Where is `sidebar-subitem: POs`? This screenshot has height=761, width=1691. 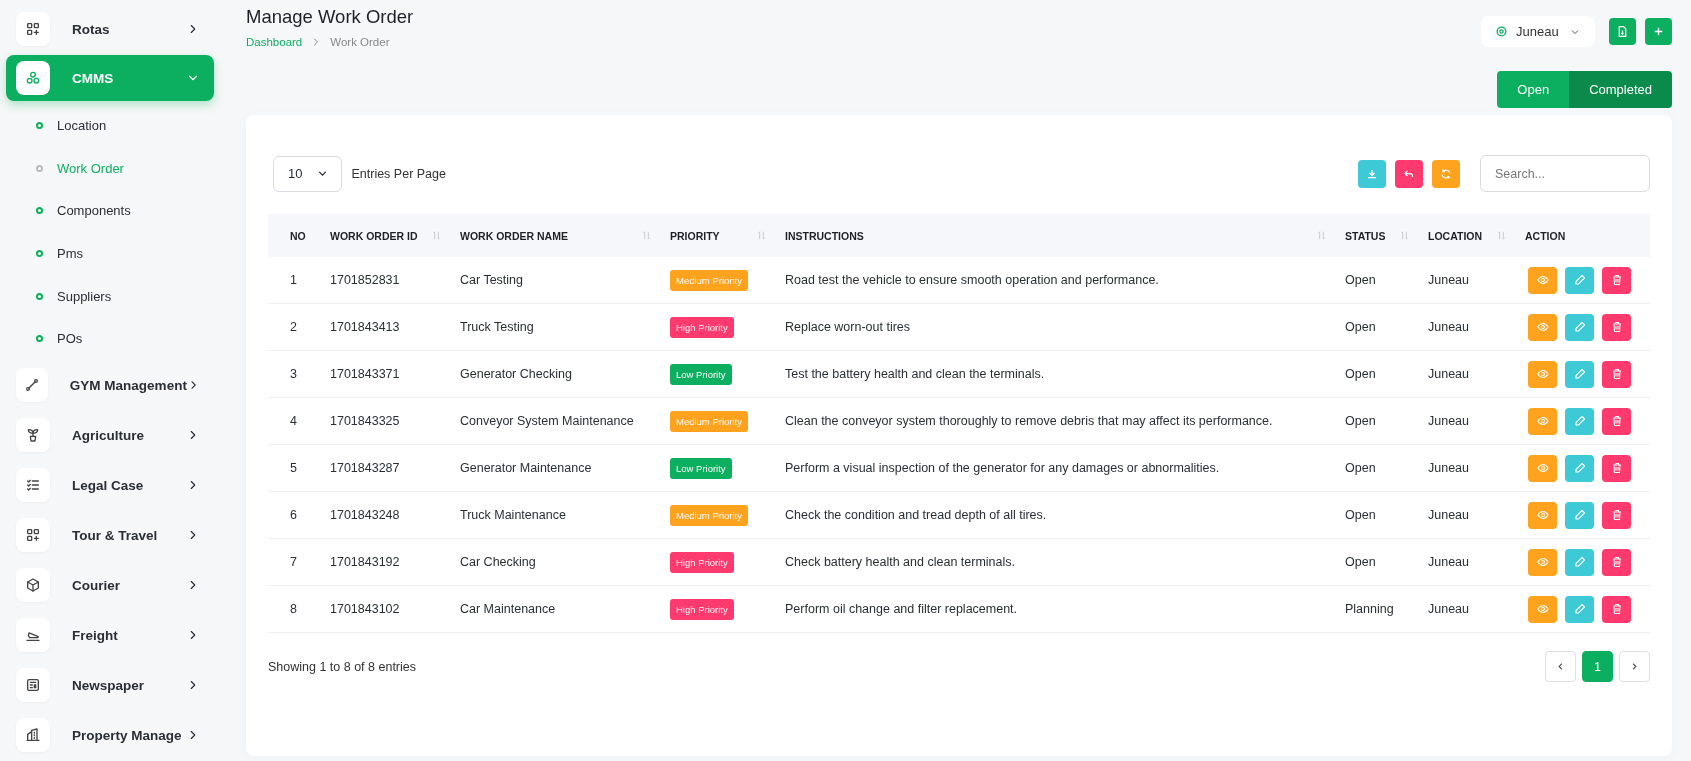 sidebar-subitem: POs is located at coordinates (110, 339).